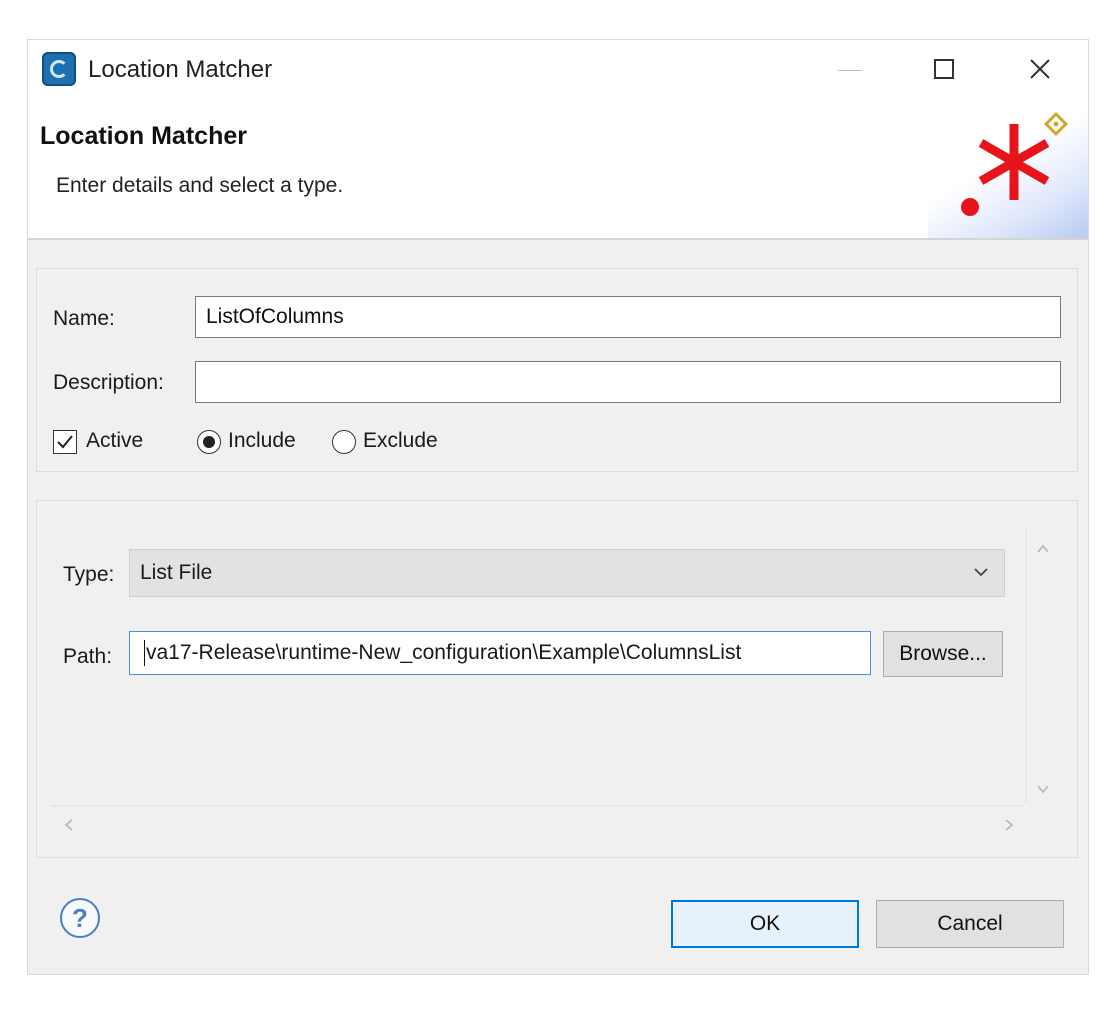 The width and height of the screenshot is (1110, 1013). Describe the element at coordinates (108, 382) in the screenshot. I see `description-label: Description:` at that location.